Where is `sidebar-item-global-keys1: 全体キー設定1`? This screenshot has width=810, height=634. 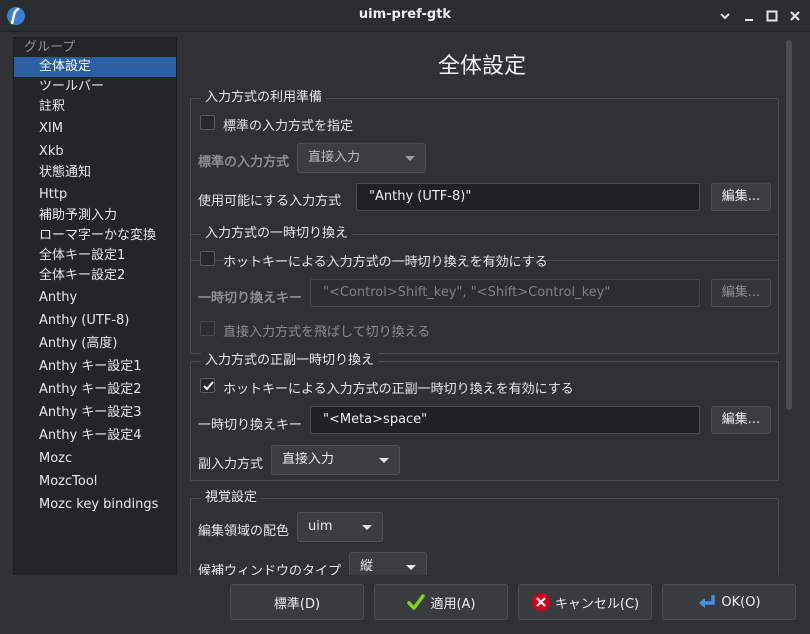 sidebar-item-global-keys1: 全体キー設定1 is located at coordinates (95, 256).